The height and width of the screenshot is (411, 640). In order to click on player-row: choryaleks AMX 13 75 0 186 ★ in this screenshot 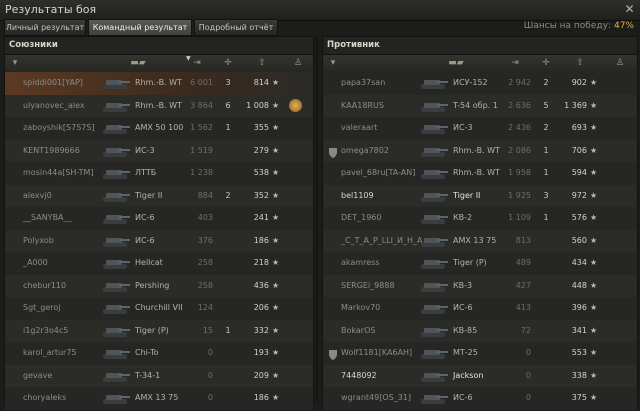, I will do `click(159, 399)`.